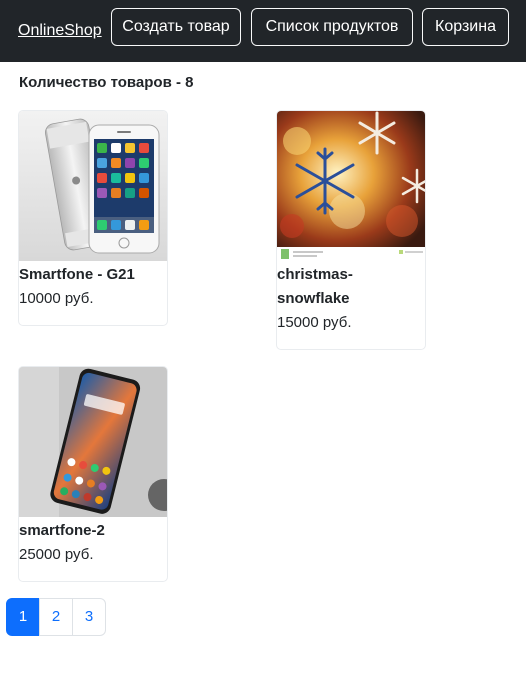  Describe the element at coordinates (56, 298) in the screenshot. I see `product-price: 10000 руб.` at that location.